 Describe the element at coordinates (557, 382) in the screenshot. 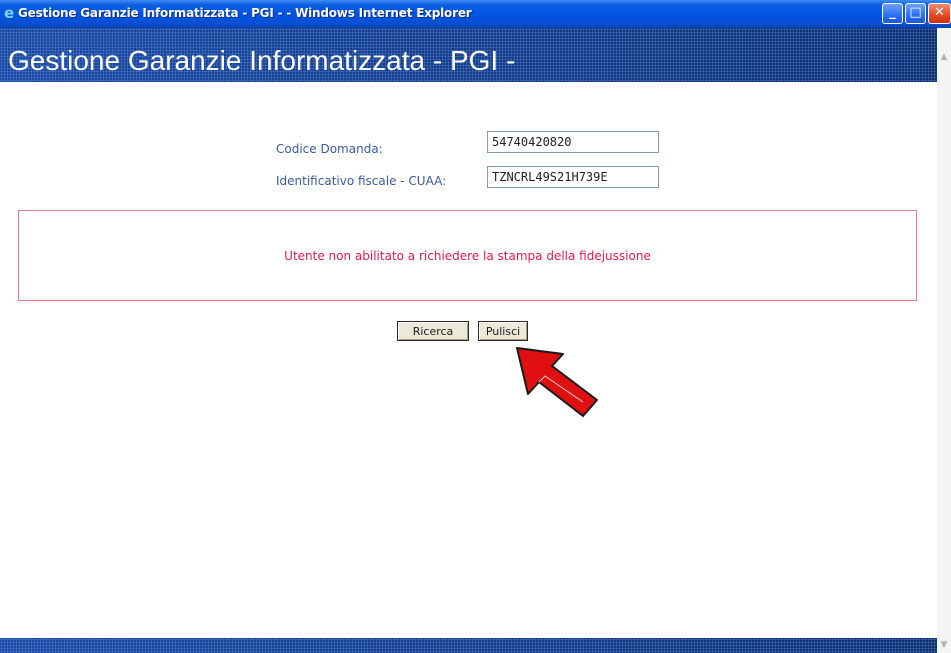

I see `red-arrow-annotation` at that location.